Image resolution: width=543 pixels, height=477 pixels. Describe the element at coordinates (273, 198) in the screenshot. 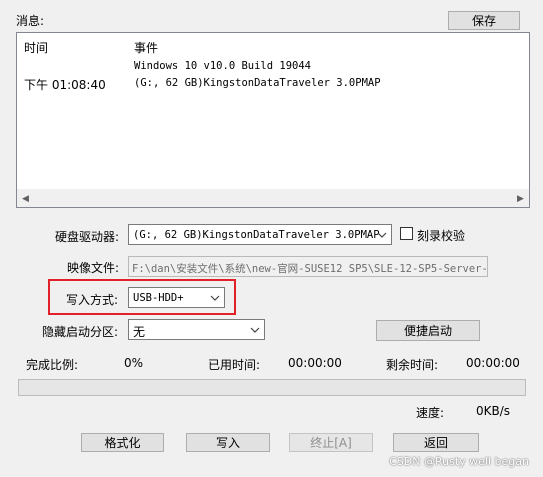

I see `horizontal-scrollbar: ◀ ▶` at that location.